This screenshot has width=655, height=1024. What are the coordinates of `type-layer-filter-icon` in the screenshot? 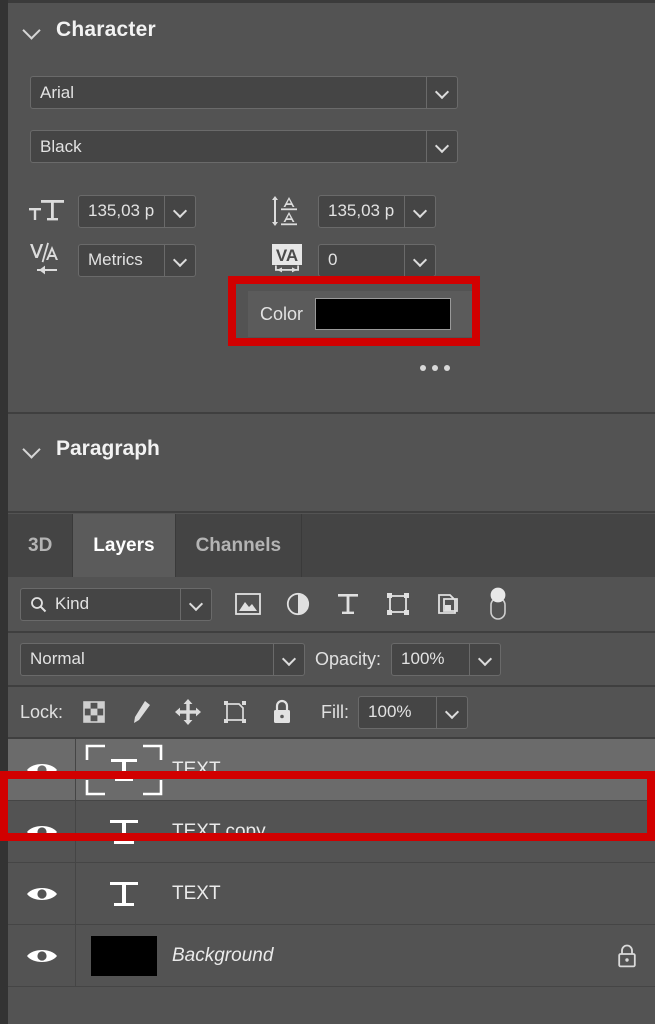 It's located at (348, 604).